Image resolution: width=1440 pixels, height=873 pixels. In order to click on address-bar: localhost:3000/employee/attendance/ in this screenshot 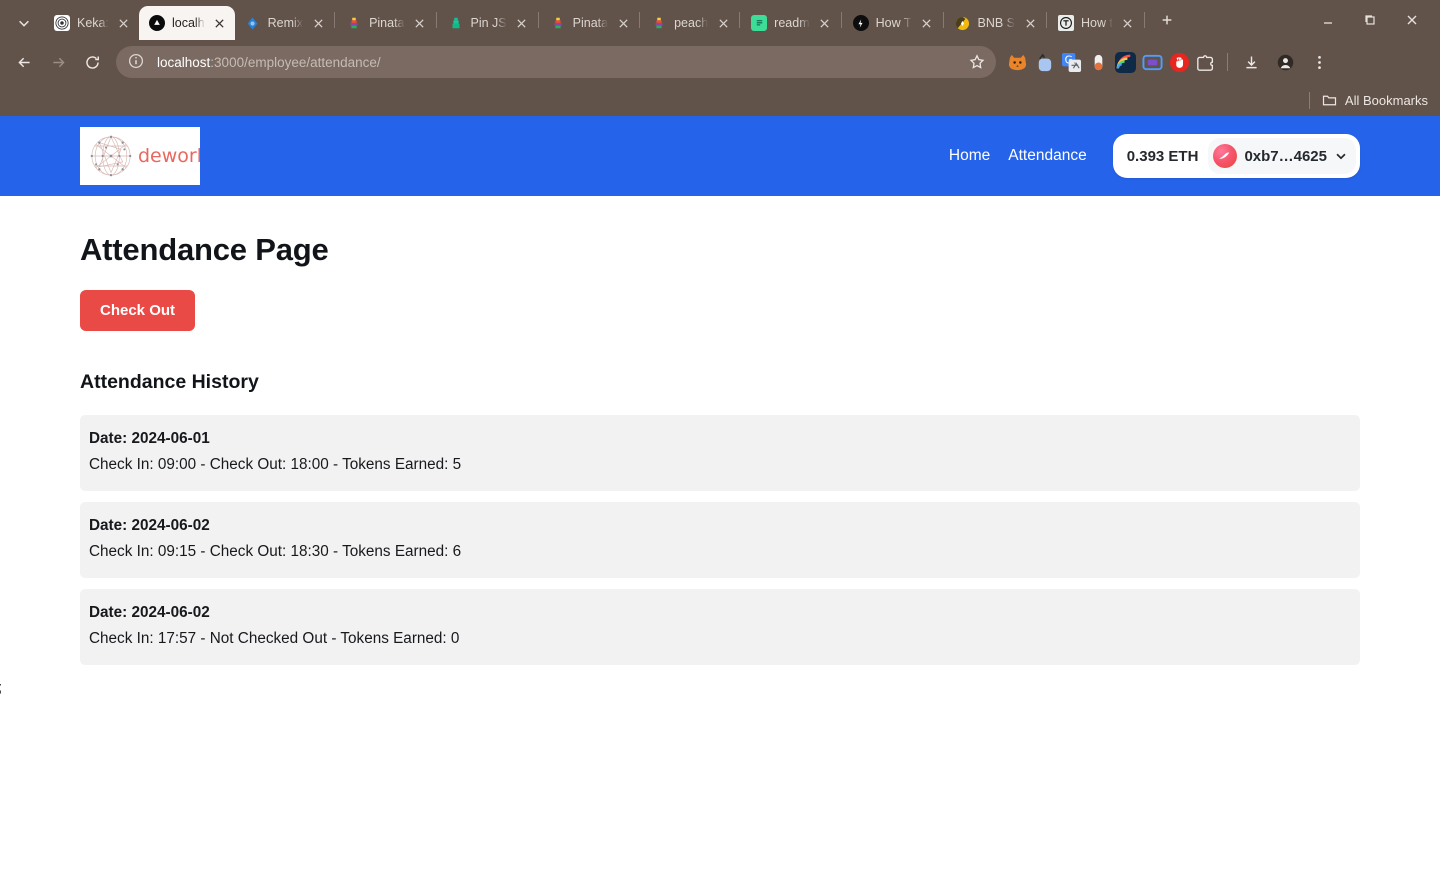, I will do `click(556, 62)`.